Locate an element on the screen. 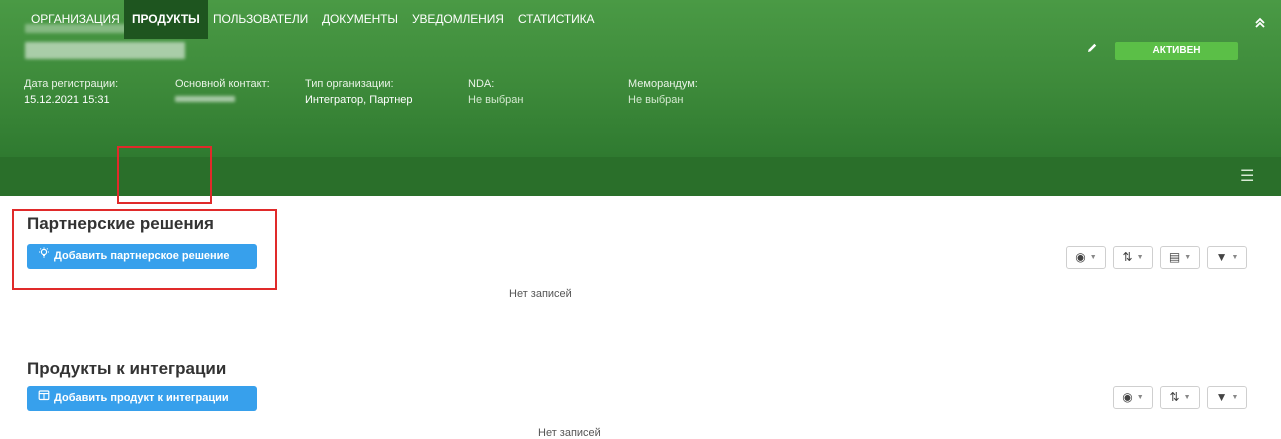  tab-users: ПОЛЬЗОВАТЕЛИ is located at coordinates (260, 19).